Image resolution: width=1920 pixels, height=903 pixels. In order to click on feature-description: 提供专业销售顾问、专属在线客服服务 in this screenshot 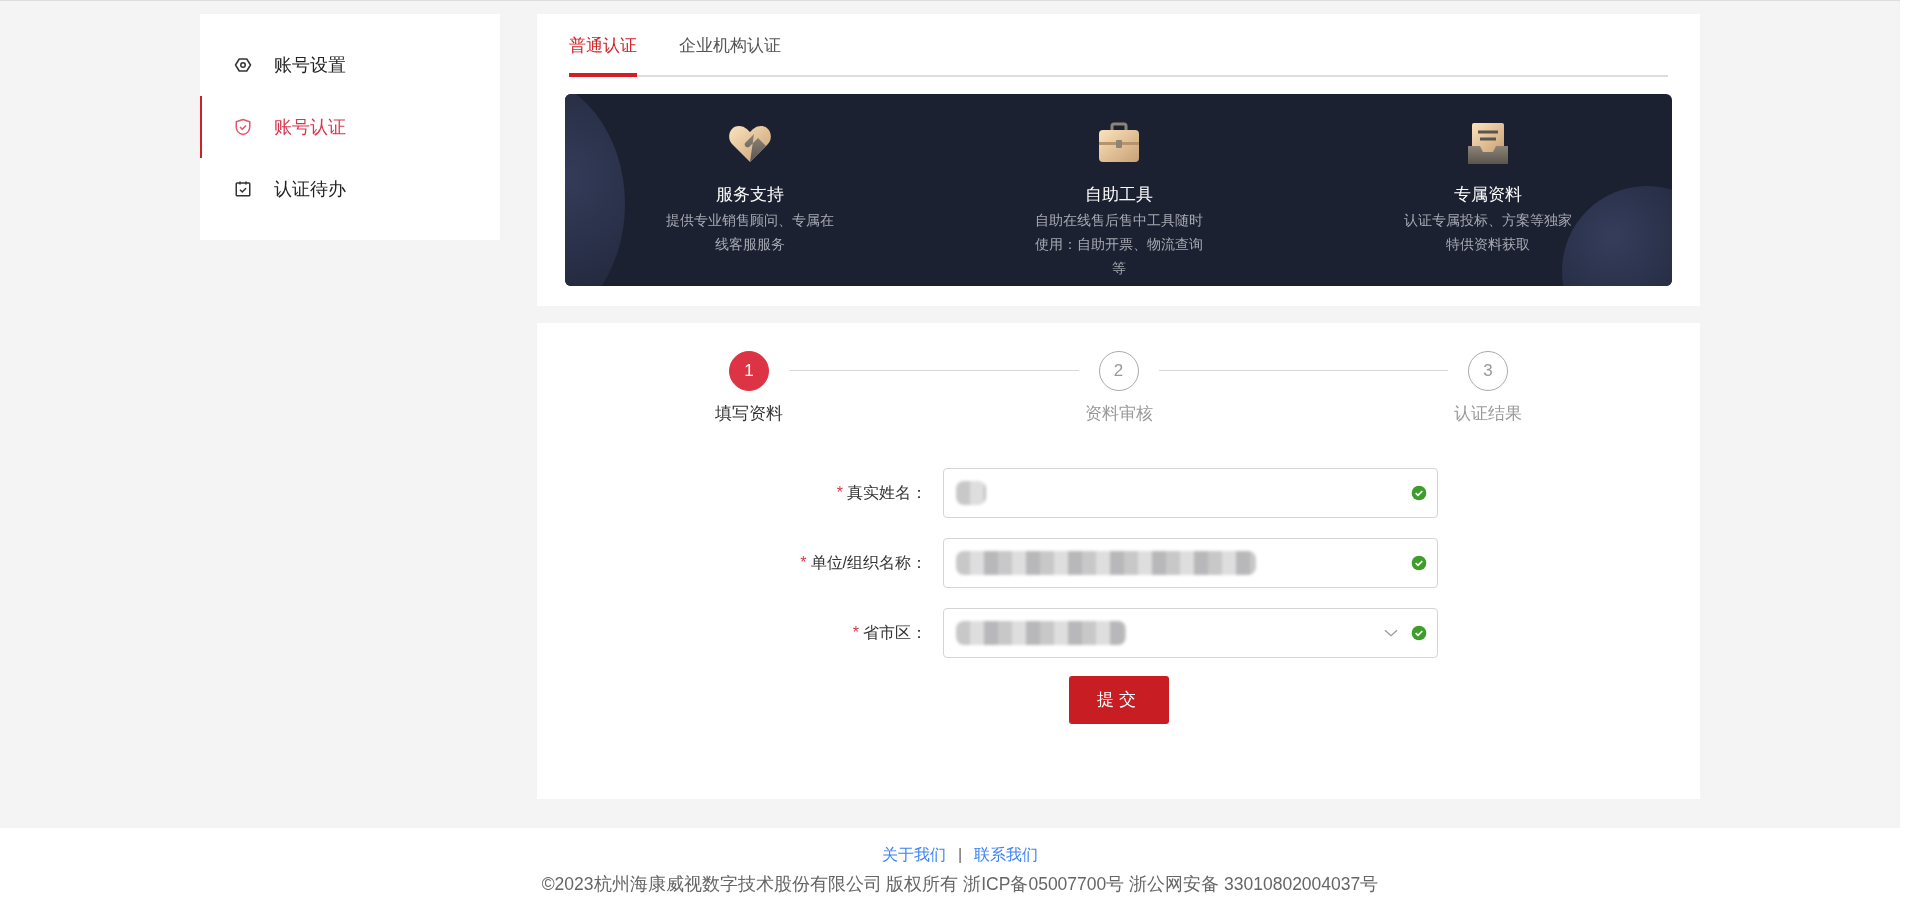, I will do `click(749, 233)`.